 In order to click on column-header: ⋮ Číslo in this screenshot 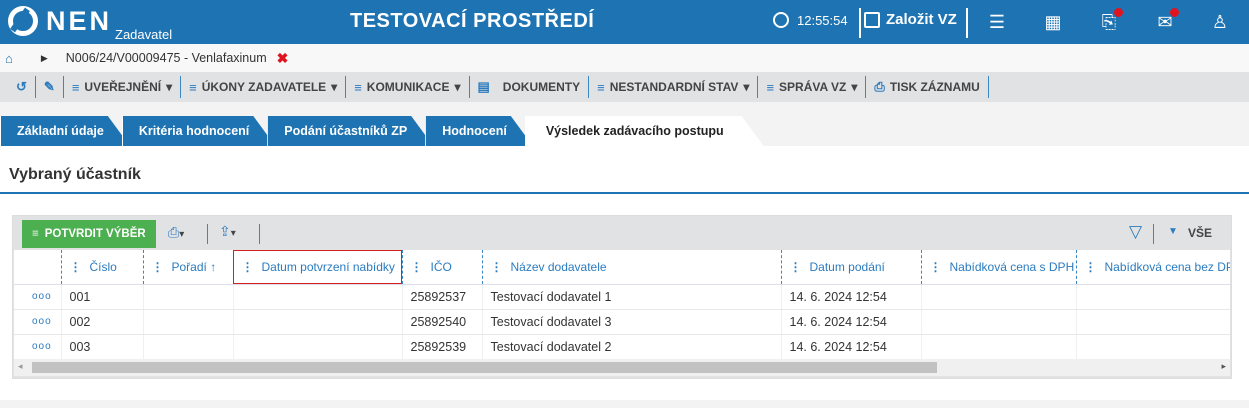, I will do `click(101, 267)`.